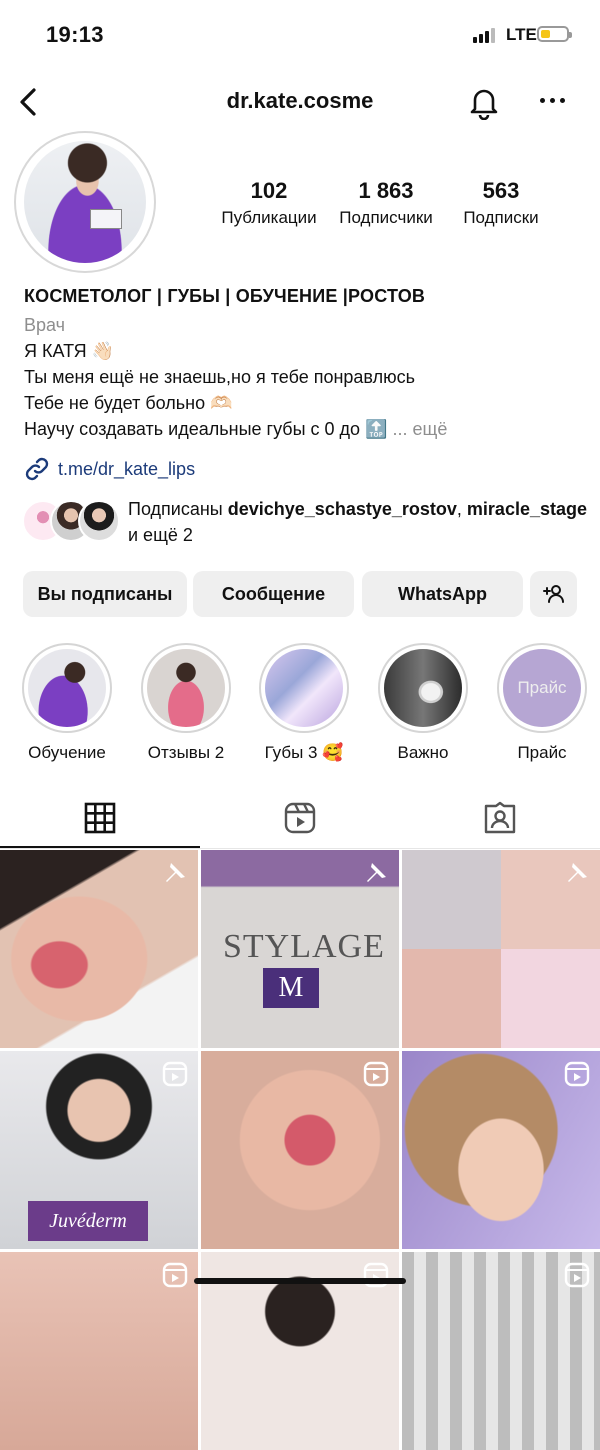 Image resolution: width=600 pixels, height=1450 pixels. Describe the element at coordinates (500, 818) in the screenshot. I see `tagged-tab-icon` at that location.